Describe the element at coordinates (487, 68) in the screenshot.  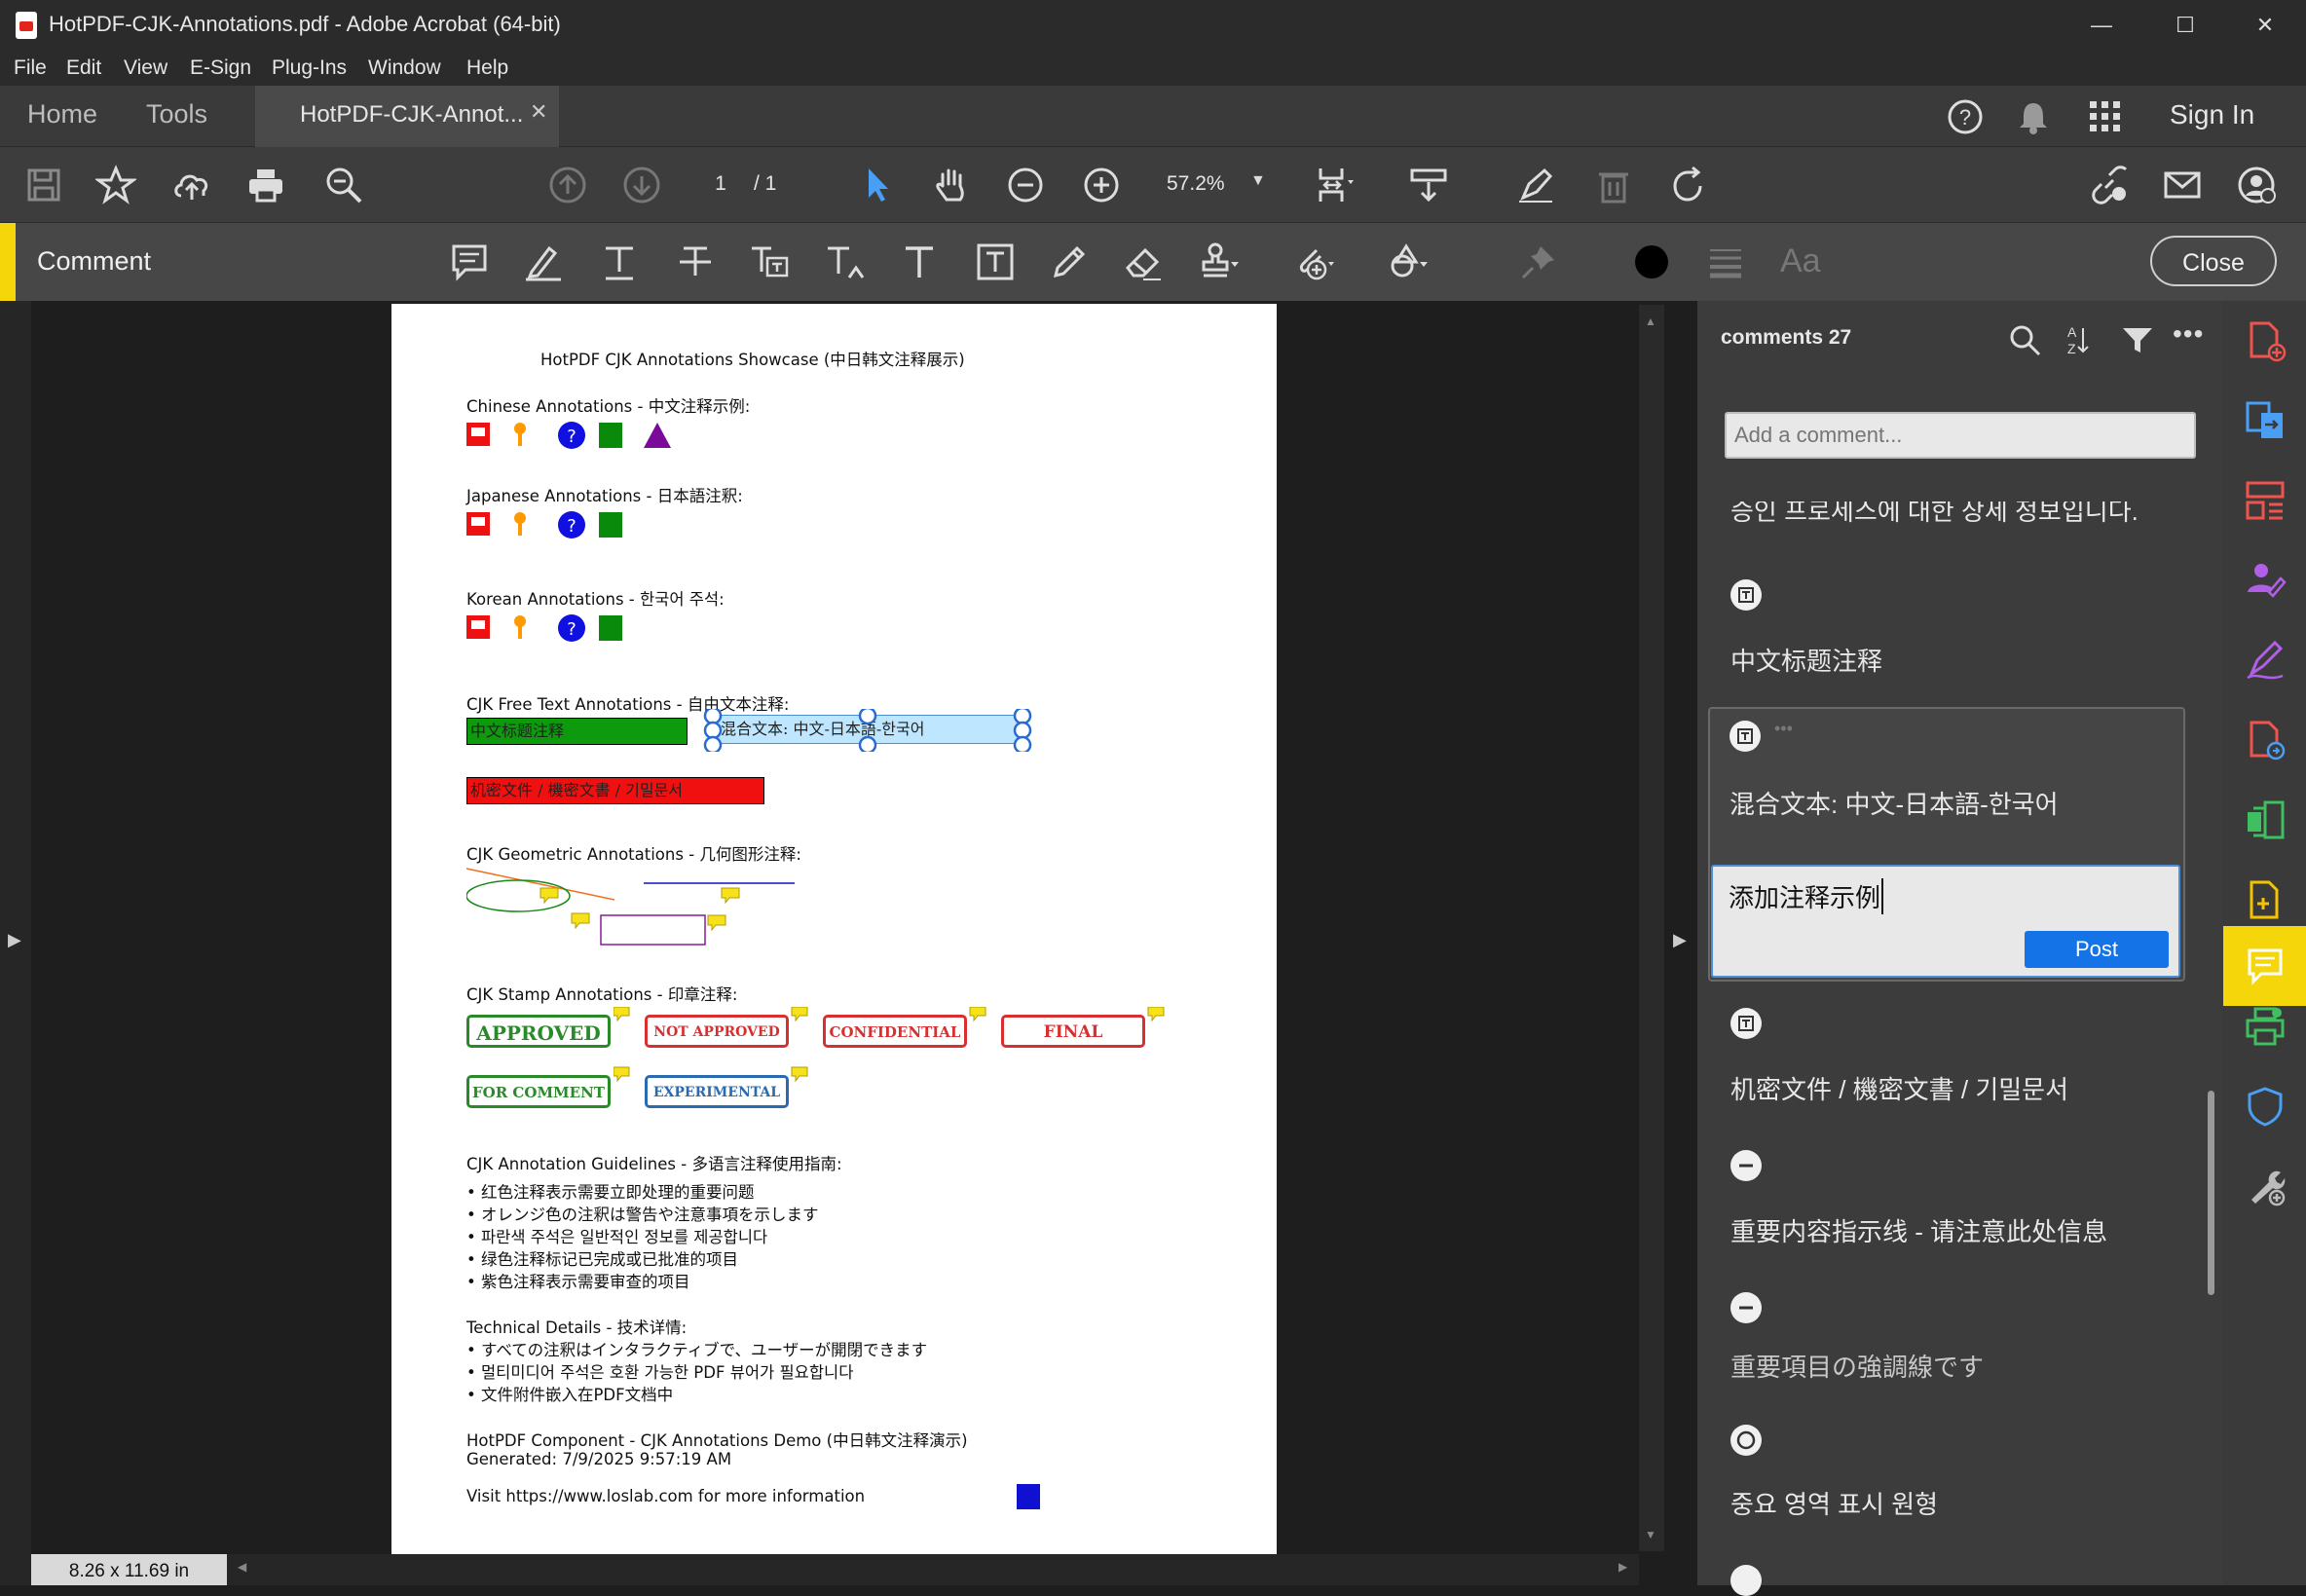
I see `menu-help: Help` at that location.